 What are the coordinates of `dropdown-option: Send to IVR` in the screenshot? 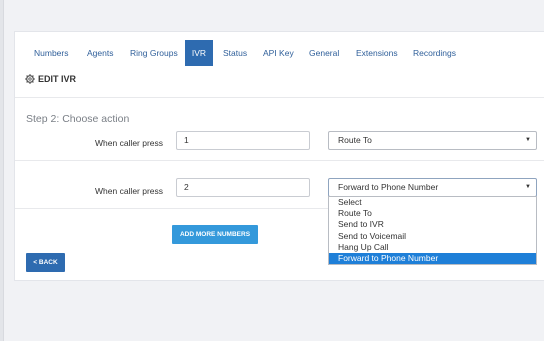 It's located at (432, 224).